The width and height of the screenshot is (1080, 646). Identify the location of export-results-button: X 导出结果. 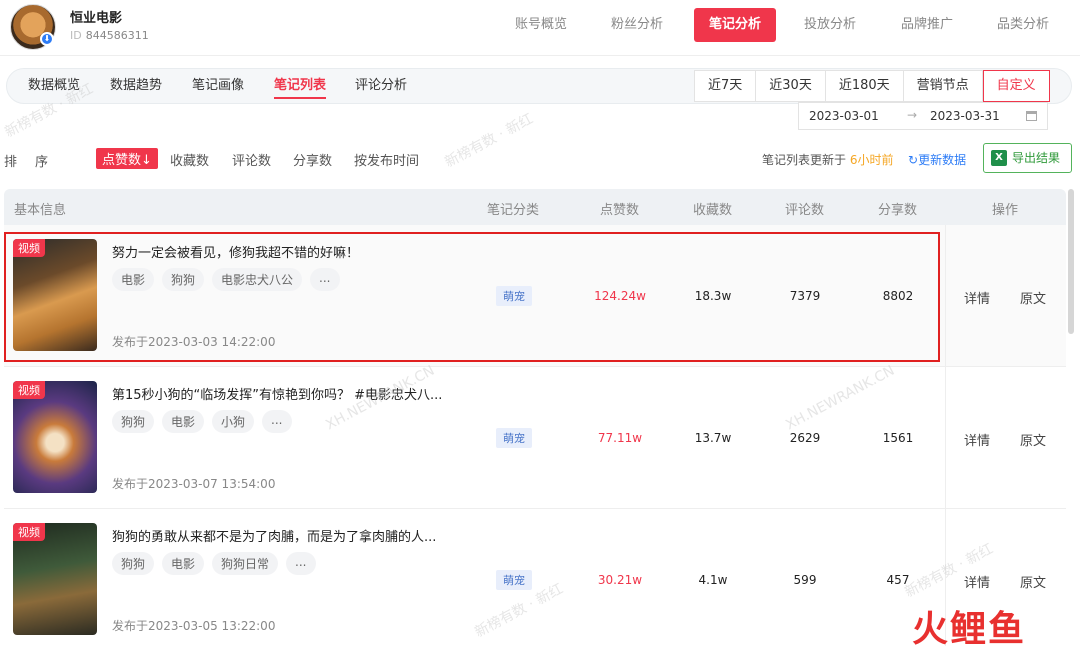
(1027, 158).